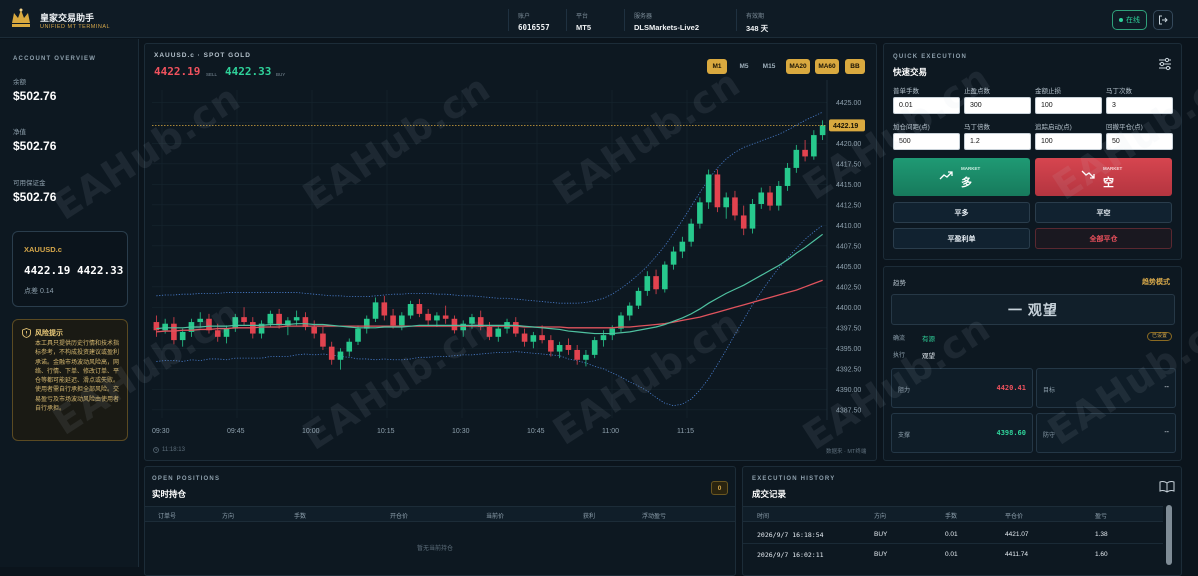  Describe the element at coordinates (281, 74) in the screenshot. I see `ask-tag: BUY` at that location.